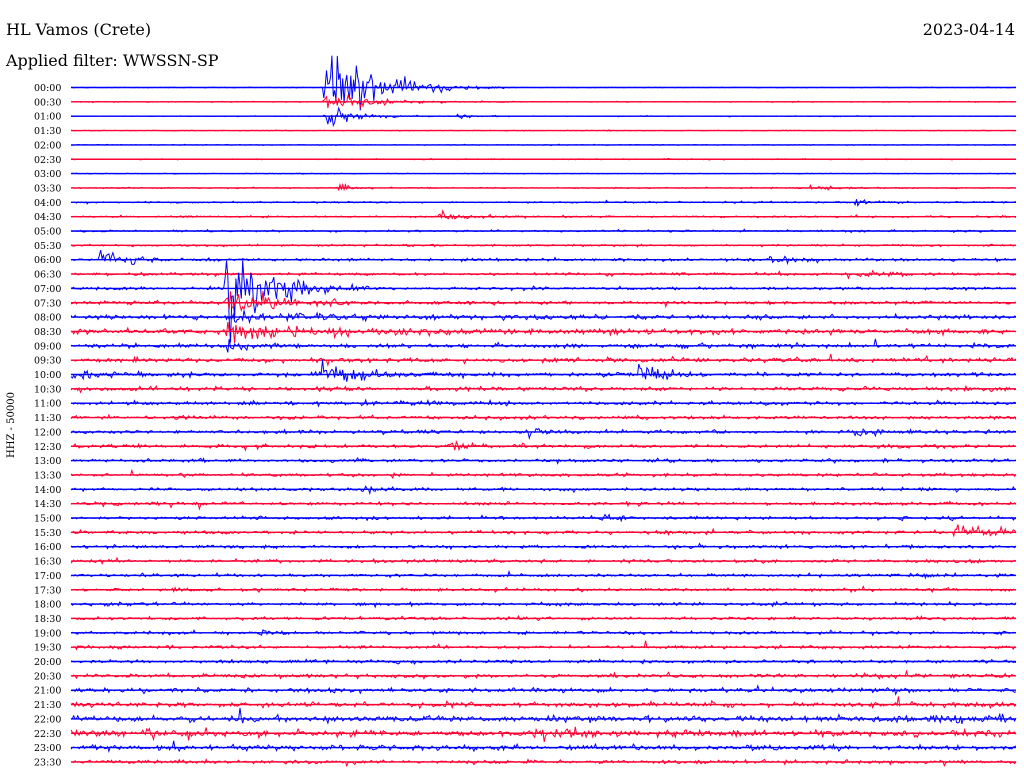 The height and width of the screenshot is (780, 1024). What do you see at coordinates (47, 691) in the screenshot?
I see `time-label-2100: 21:00` at bounding box center [47, 691].